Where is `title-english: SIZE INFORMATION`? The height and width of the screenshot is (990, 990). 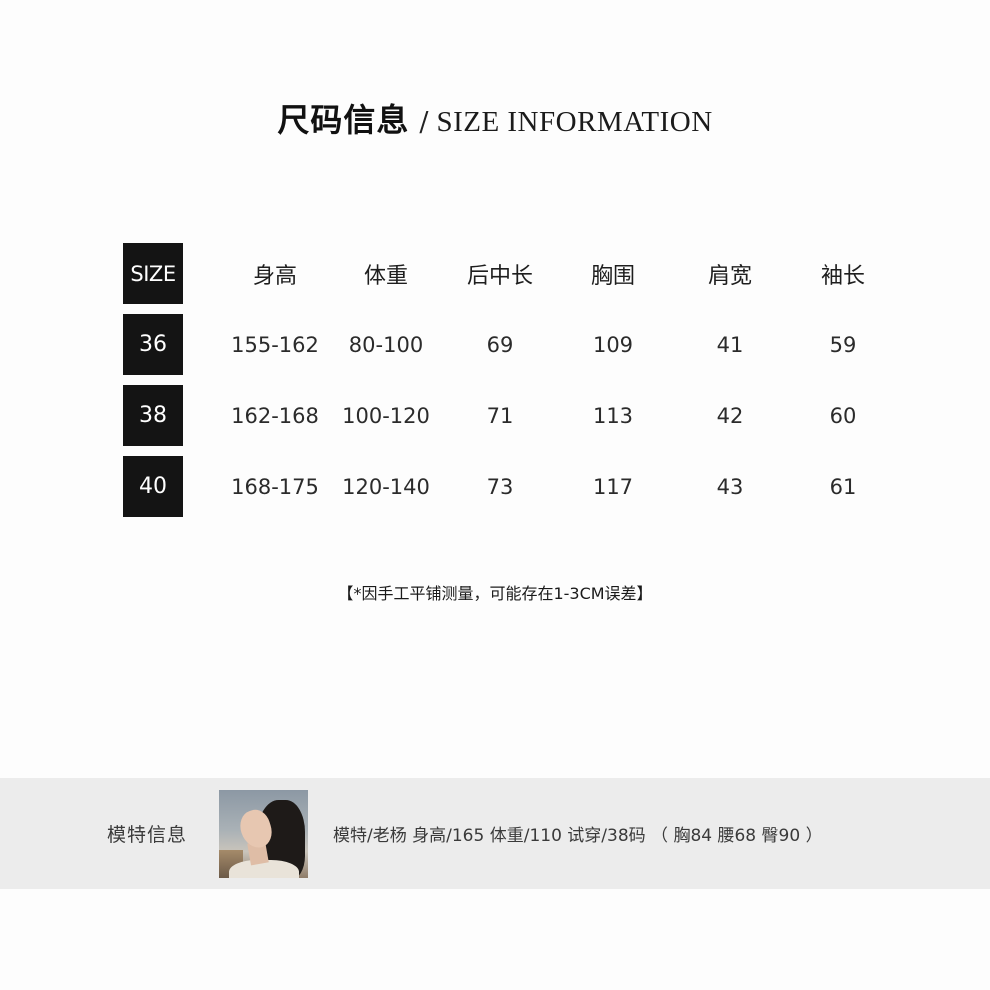
title-english: SIZE INFORMATION is located at coordinates (574, 122).